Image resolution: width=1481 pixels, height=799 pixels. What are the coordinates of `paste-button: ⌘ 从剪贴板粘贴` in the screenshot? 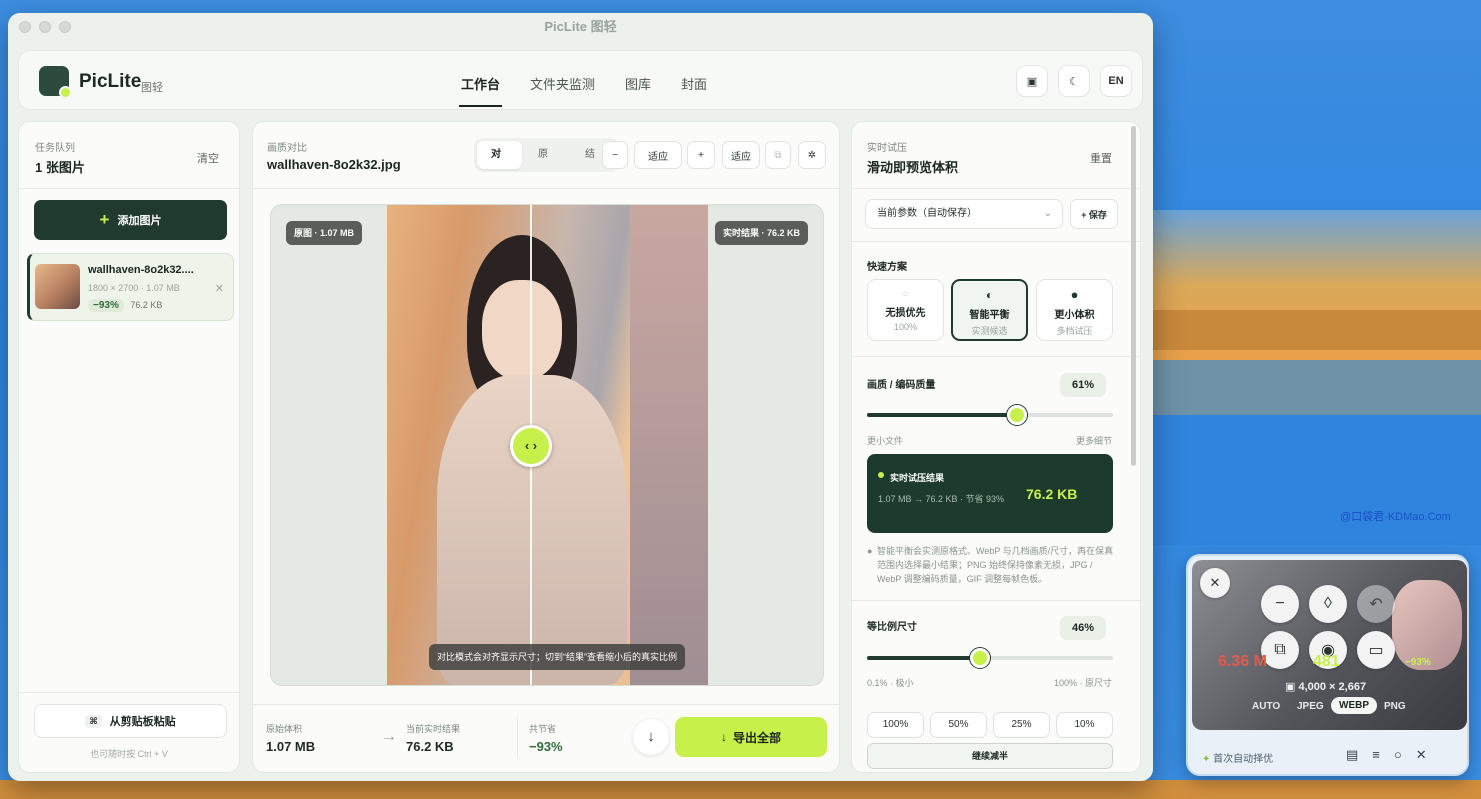 It's located at (130, 721).